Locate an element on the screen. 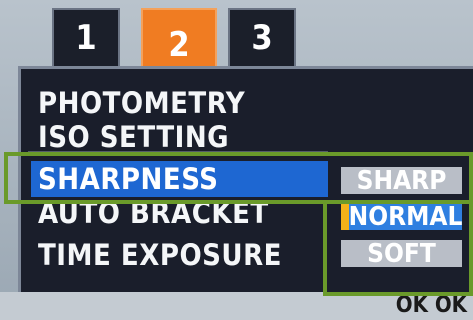 This screenshot has width=473, height=320. tab-1-label: 1 is located at coordinates (86, 38).